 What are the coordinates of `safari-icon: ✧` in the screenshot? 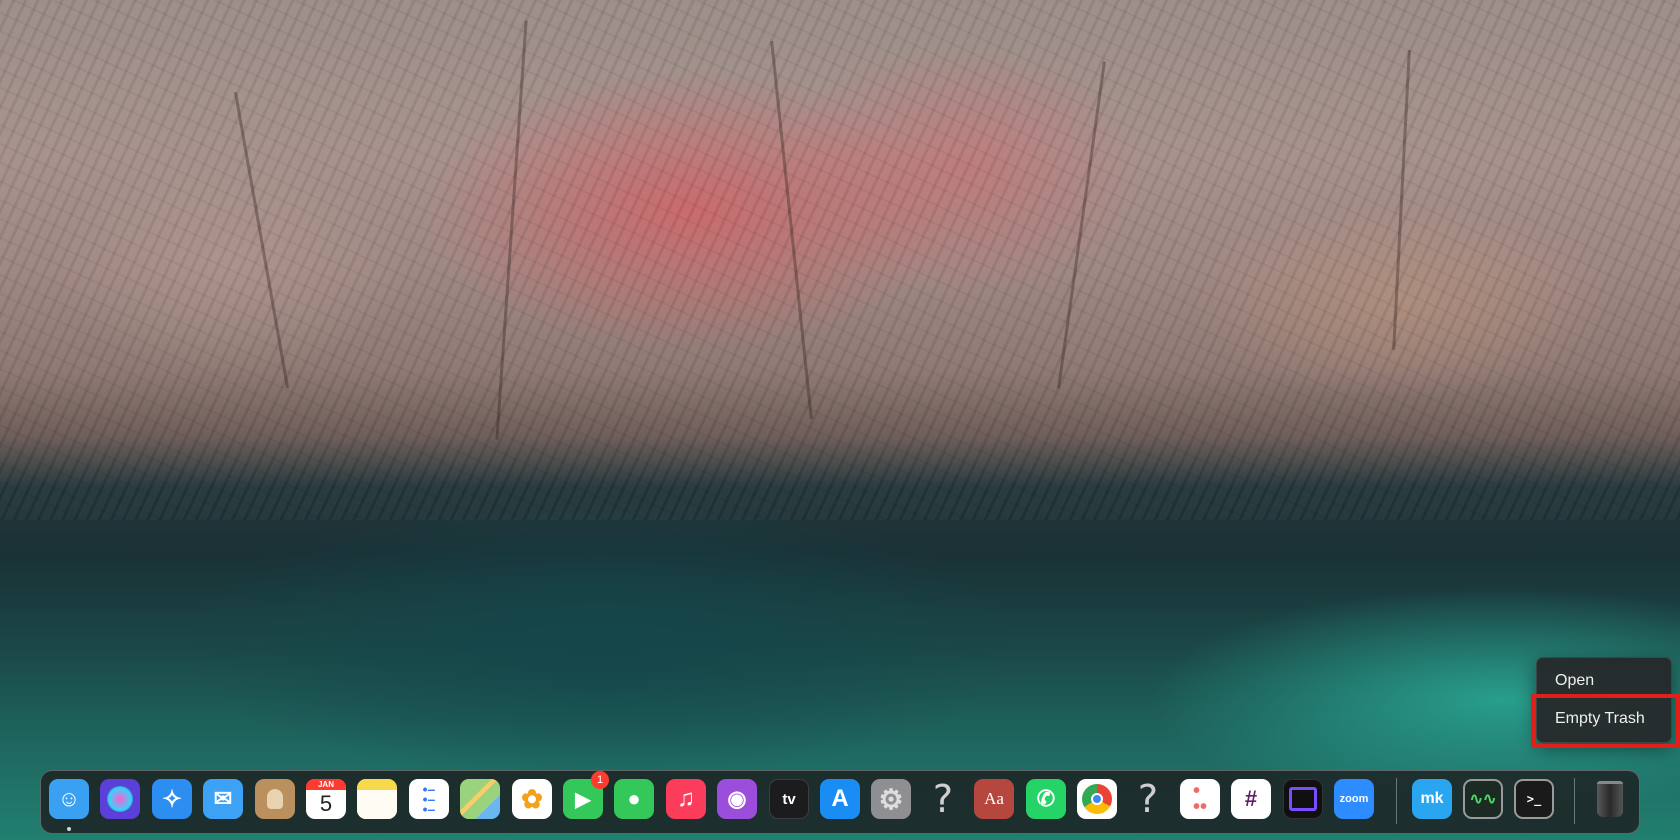 It's located at (172, 799).